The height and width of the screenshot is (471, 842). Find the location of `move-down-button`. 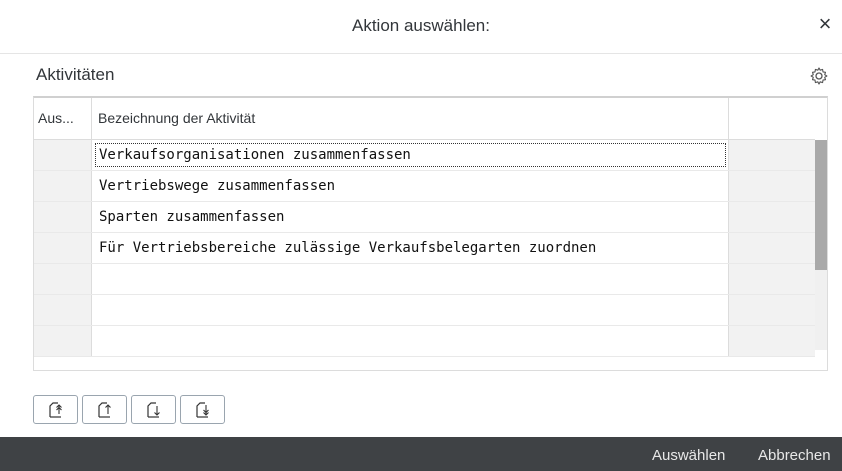

move-down-button is located at coordinates (153, 409).